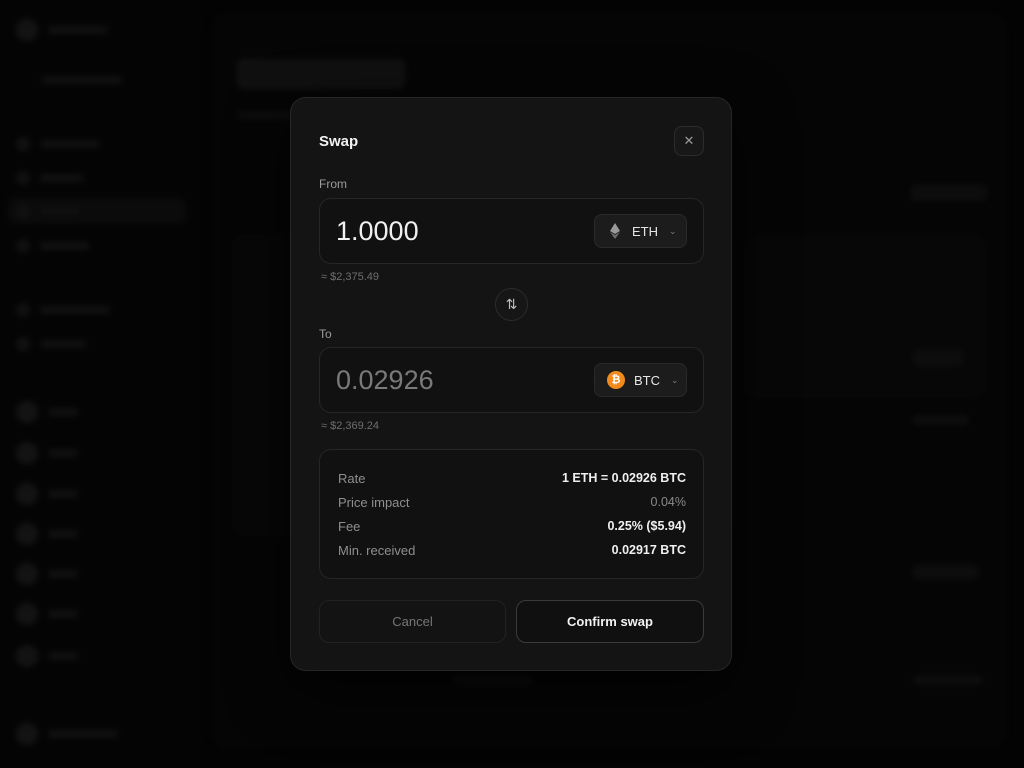 This screenshot has height=768, width=1024. Describe the element at coordinates (456, 231) in the screenshot. I see `from-amount-input` at that location.